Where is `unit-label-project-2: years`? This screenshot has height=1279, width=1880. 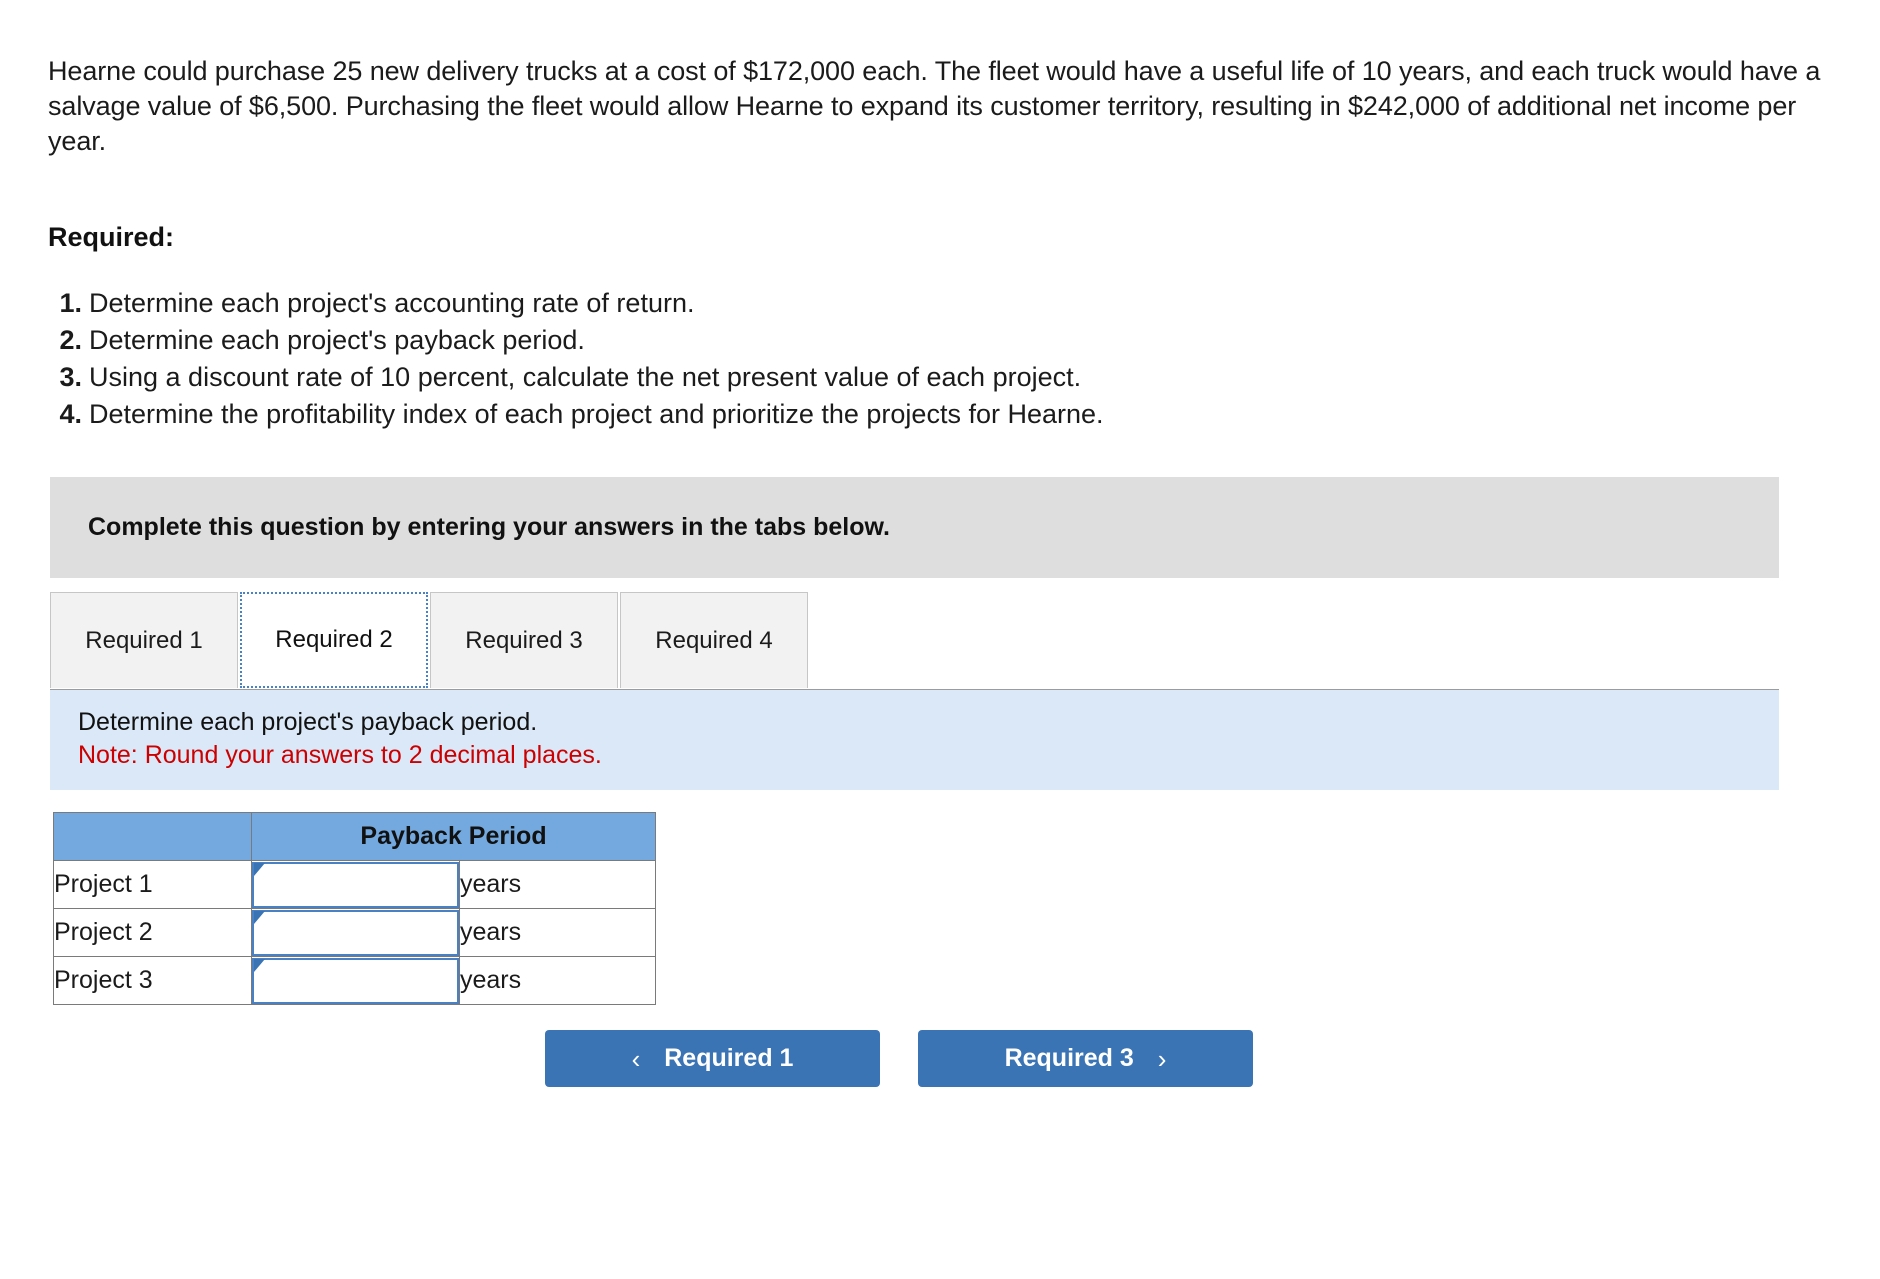 unit-label-project-2: years is located at coordinates (557, 932).